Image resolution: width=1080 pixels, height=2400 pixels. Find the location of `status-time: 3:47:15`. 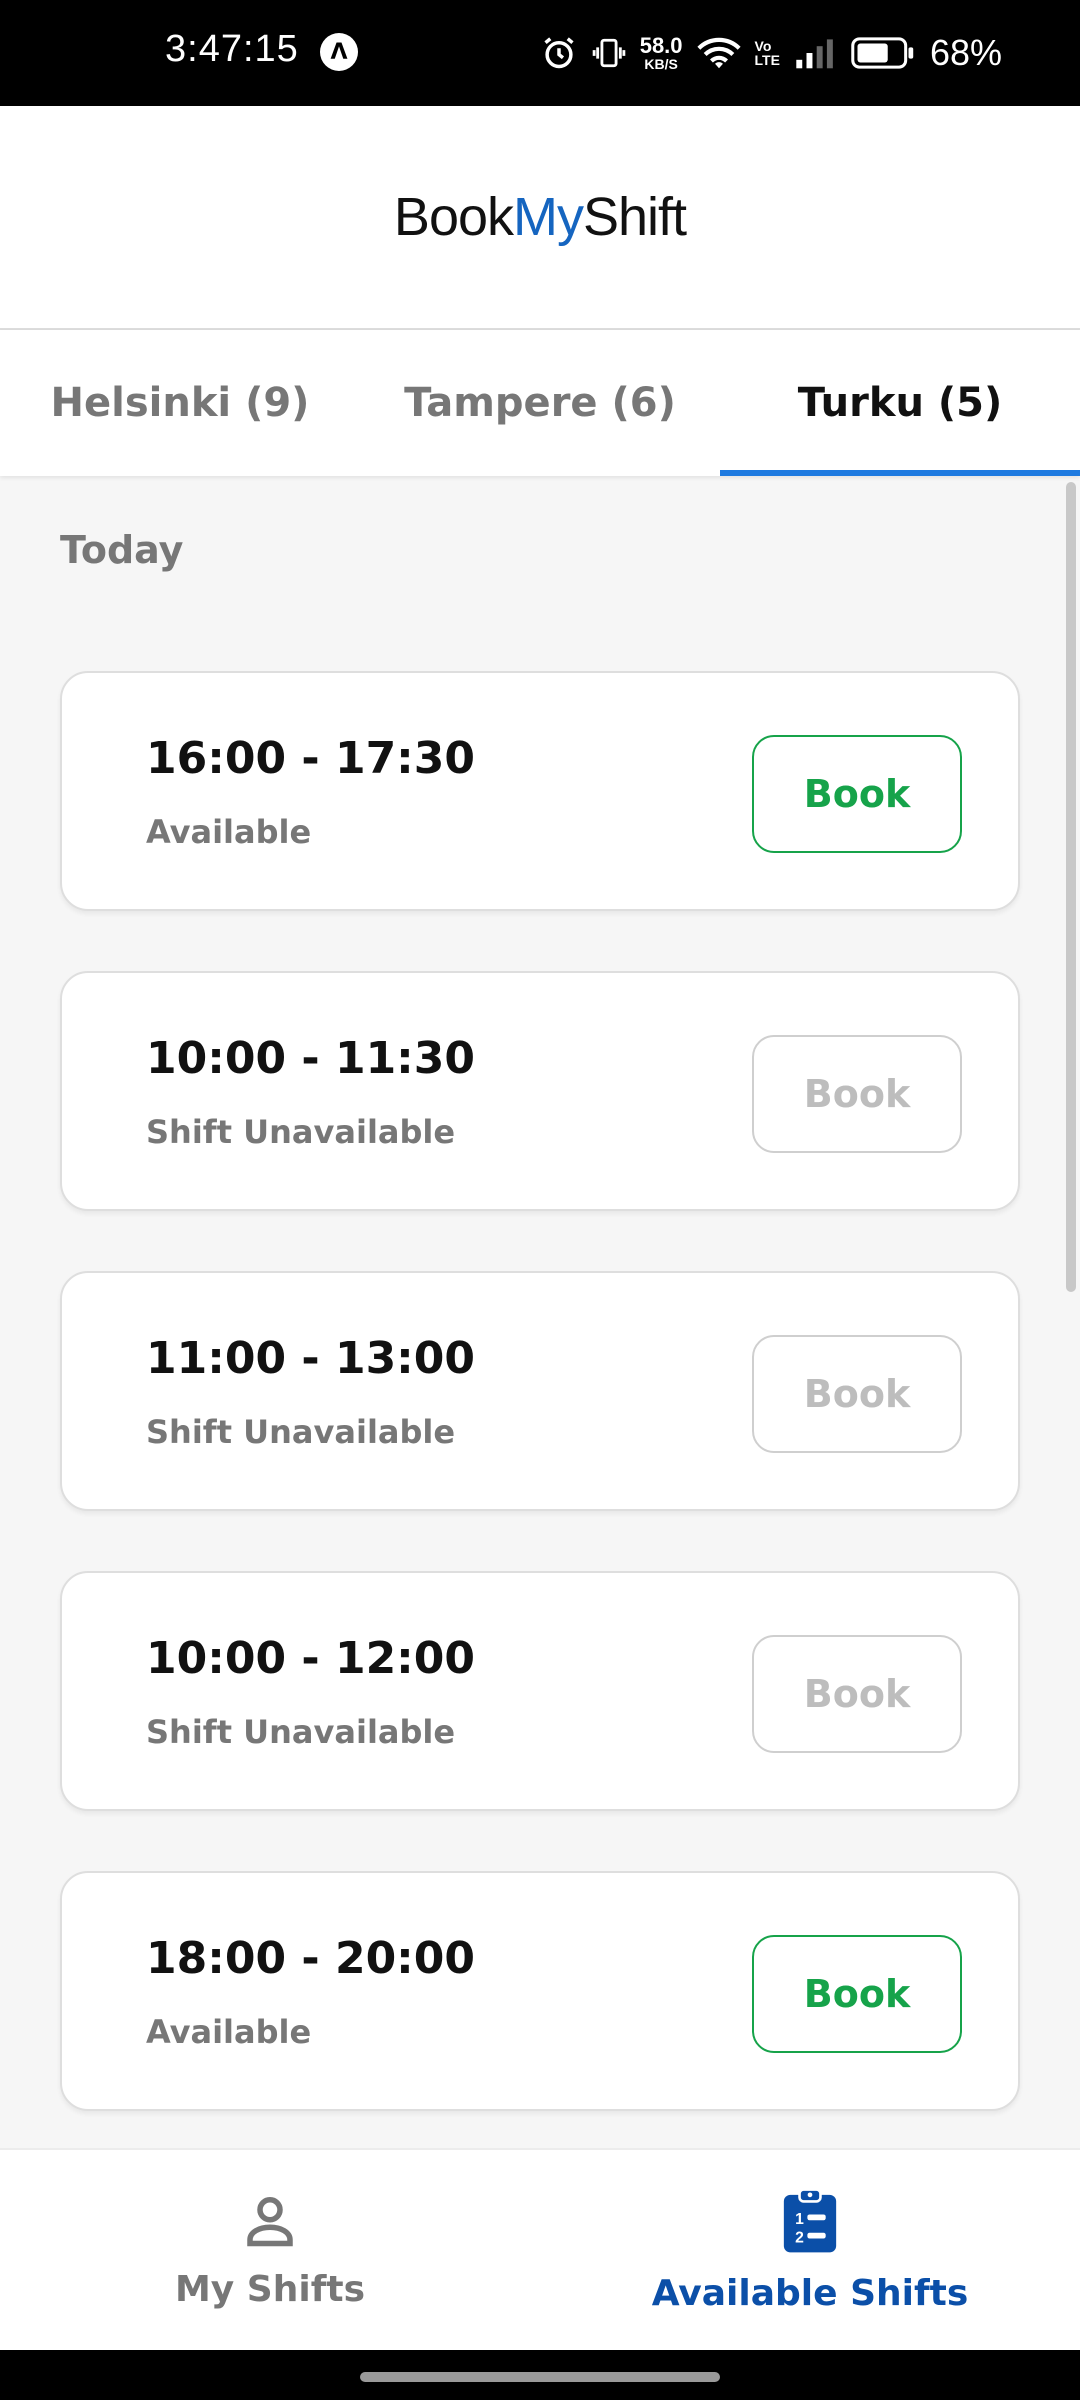

status-time: 3:47:15 is located at coordinates (232, 49).